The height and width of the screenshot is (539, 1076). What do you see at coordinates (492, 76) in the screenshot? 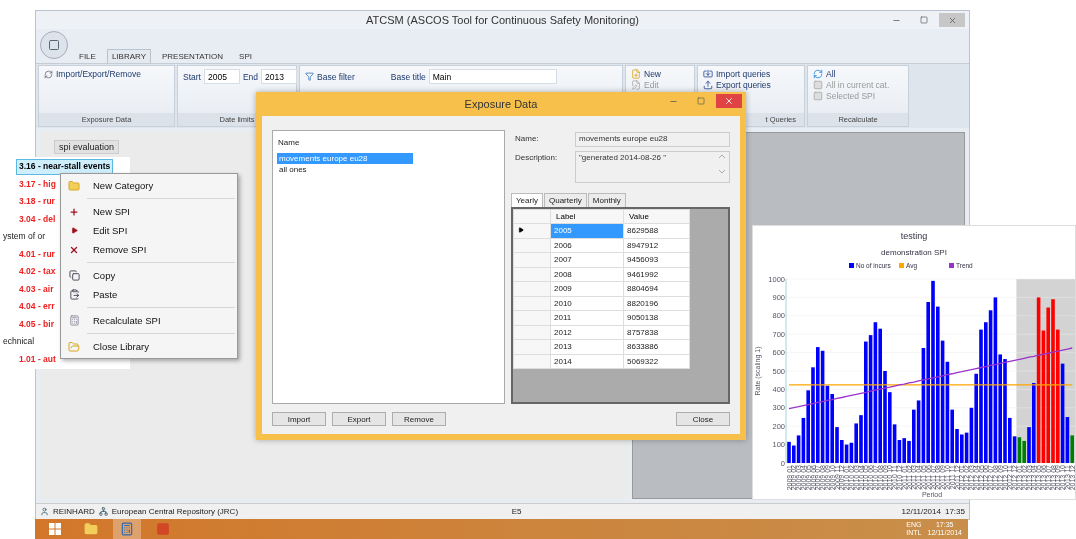
I see `input-field: Main` at bounding box center [492, 76].